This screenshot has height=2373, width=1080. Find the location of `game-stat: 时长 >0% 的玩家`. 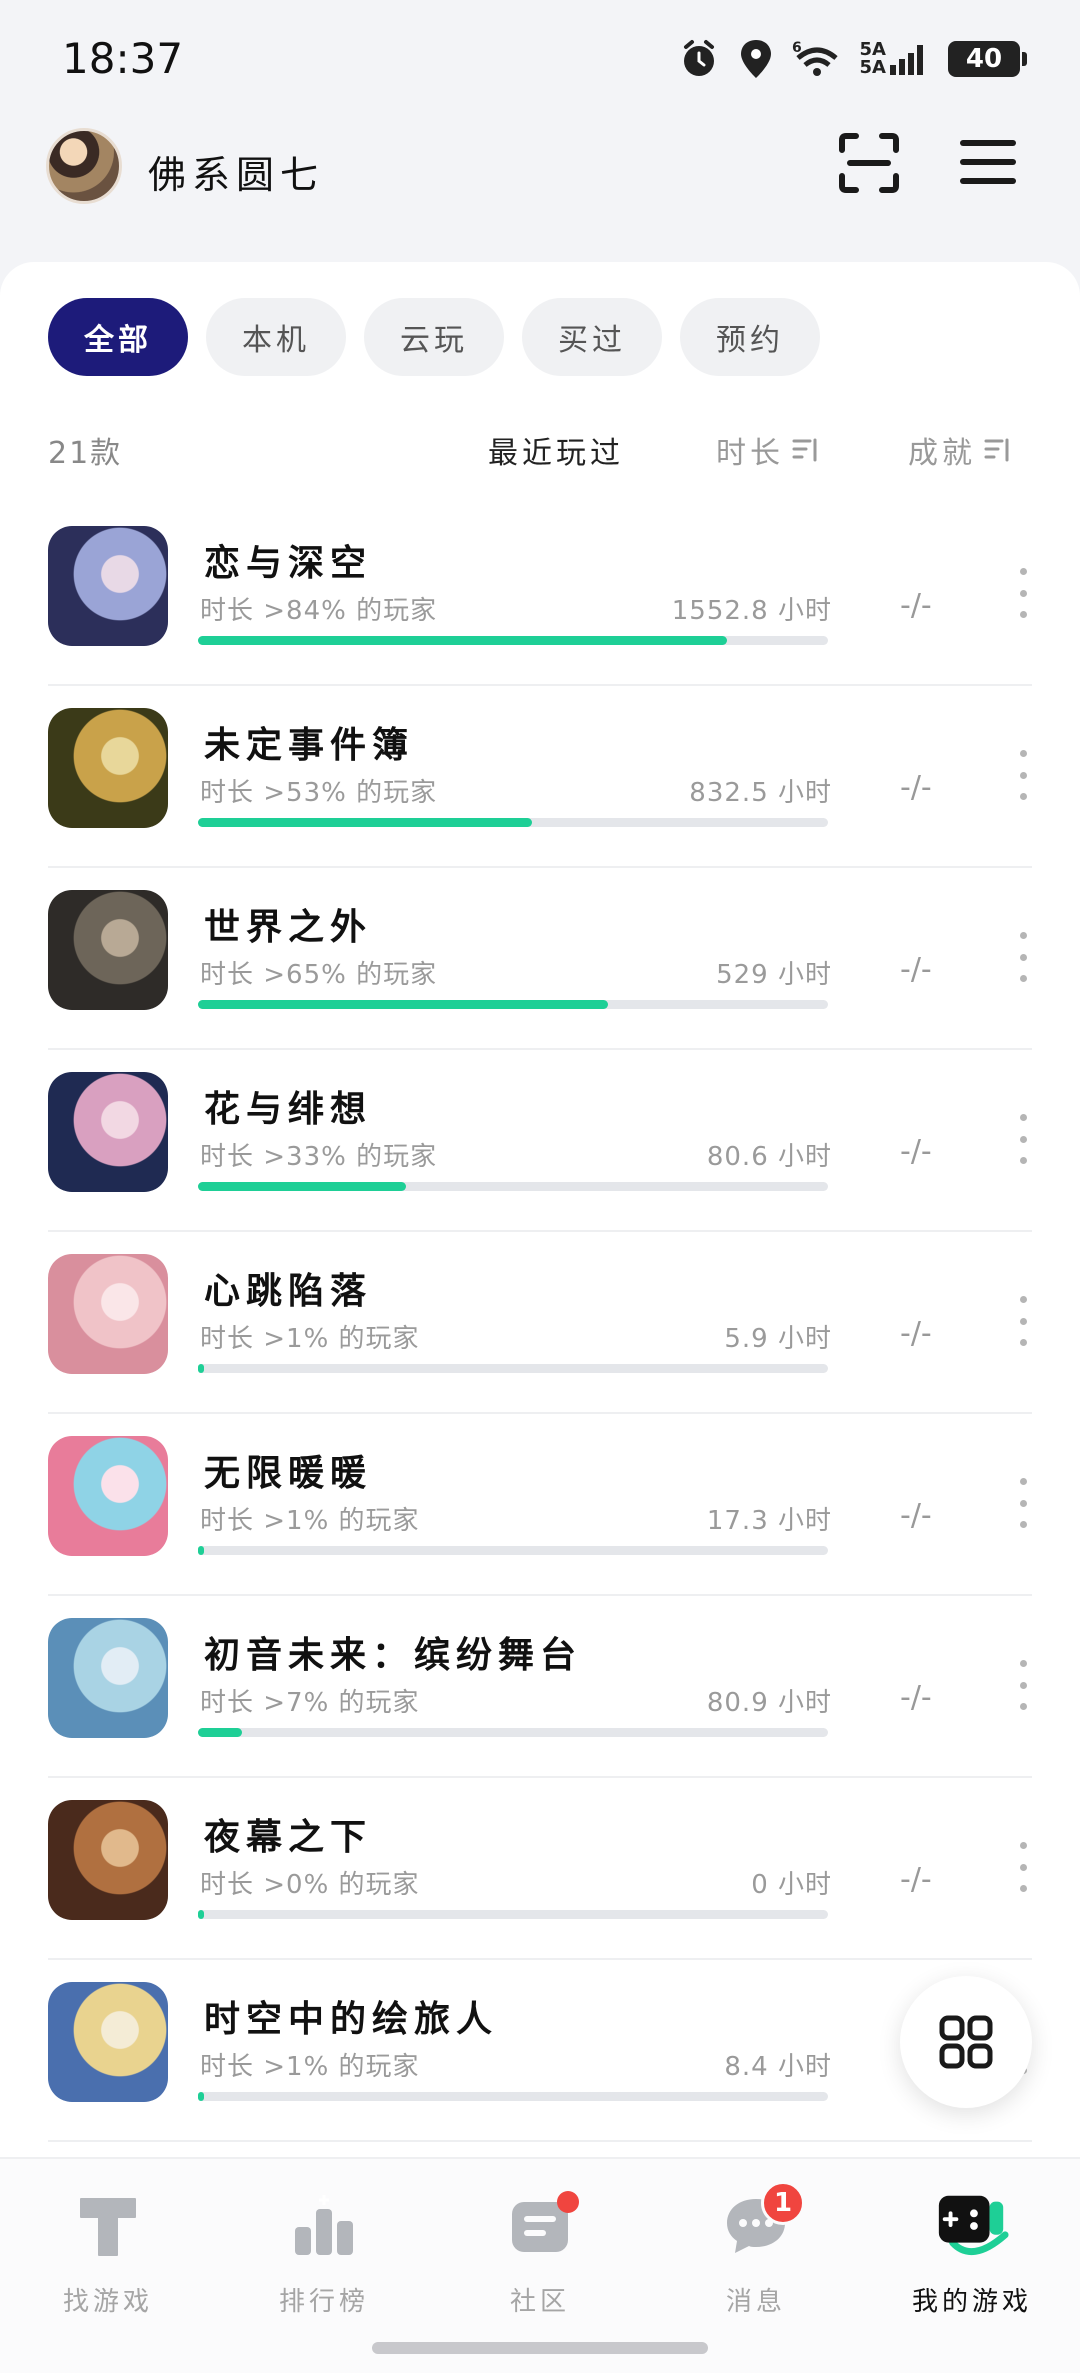

game-stat: 时长 >0% 的玩家 is located at coordinates (310, 1885).